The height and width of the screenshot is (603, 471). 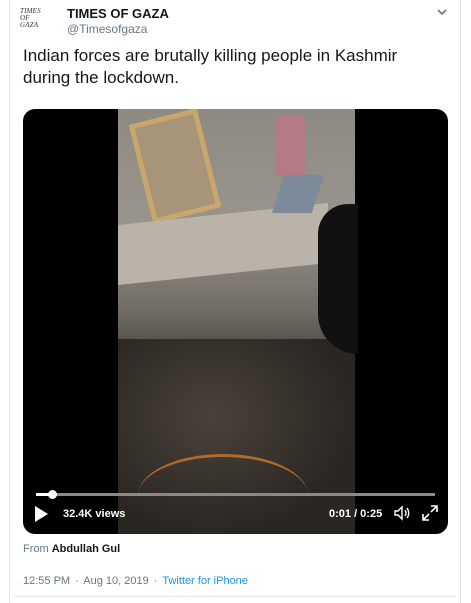 What do you see at coordinates (442, 13) in the screenshot?
I see `chevron-down-icon` at bounding box center [442, 13].